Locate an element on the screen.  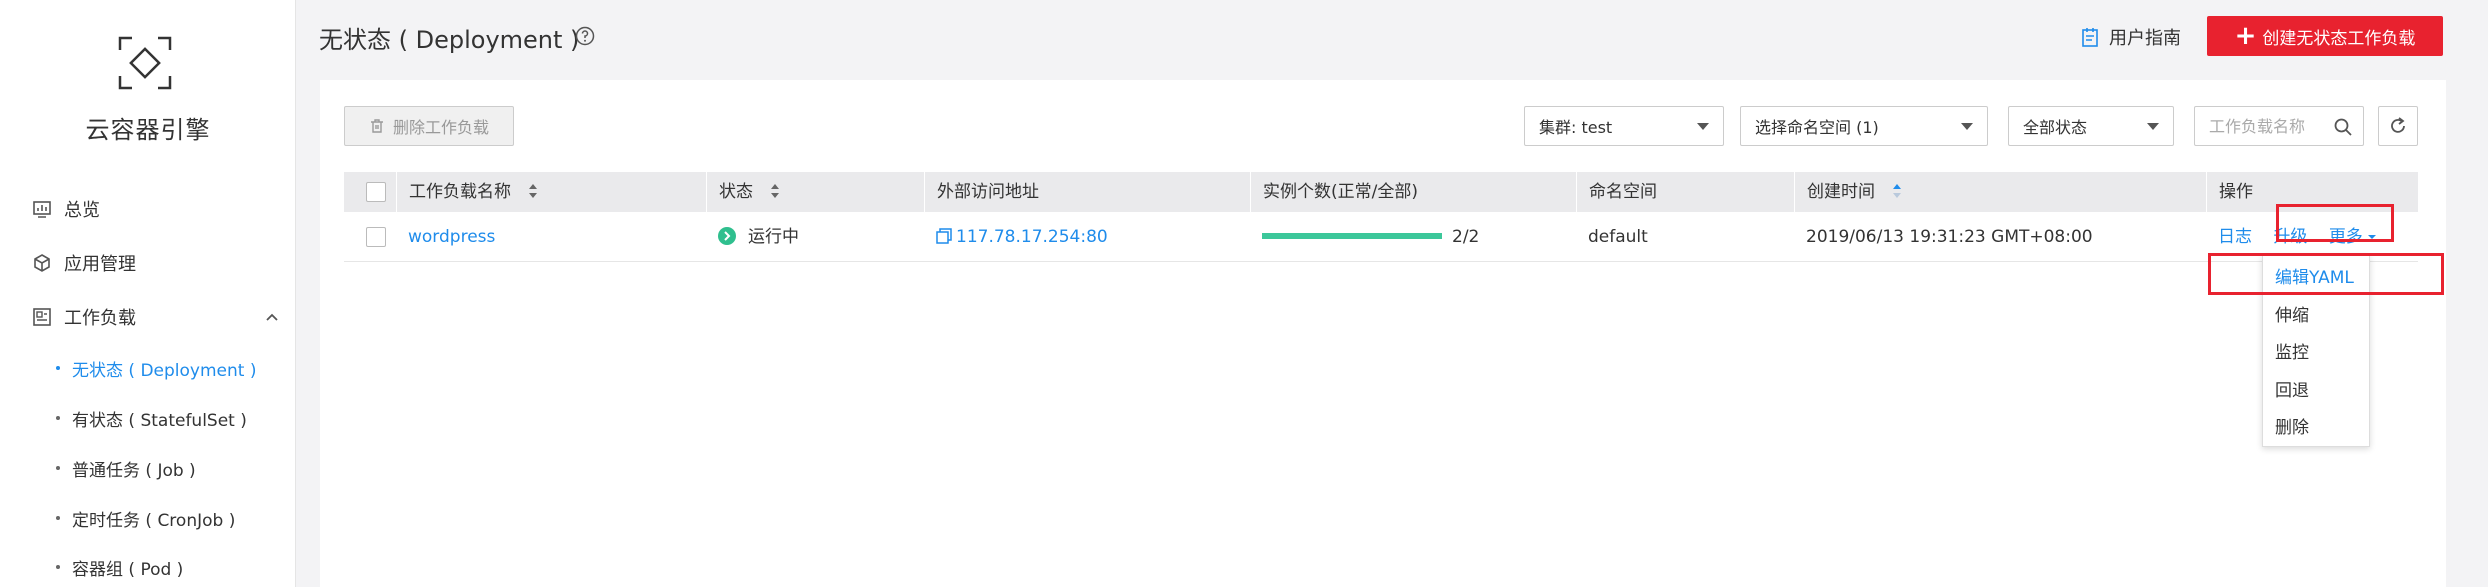
plus-icon: + is located at coordinates (2245, 36).